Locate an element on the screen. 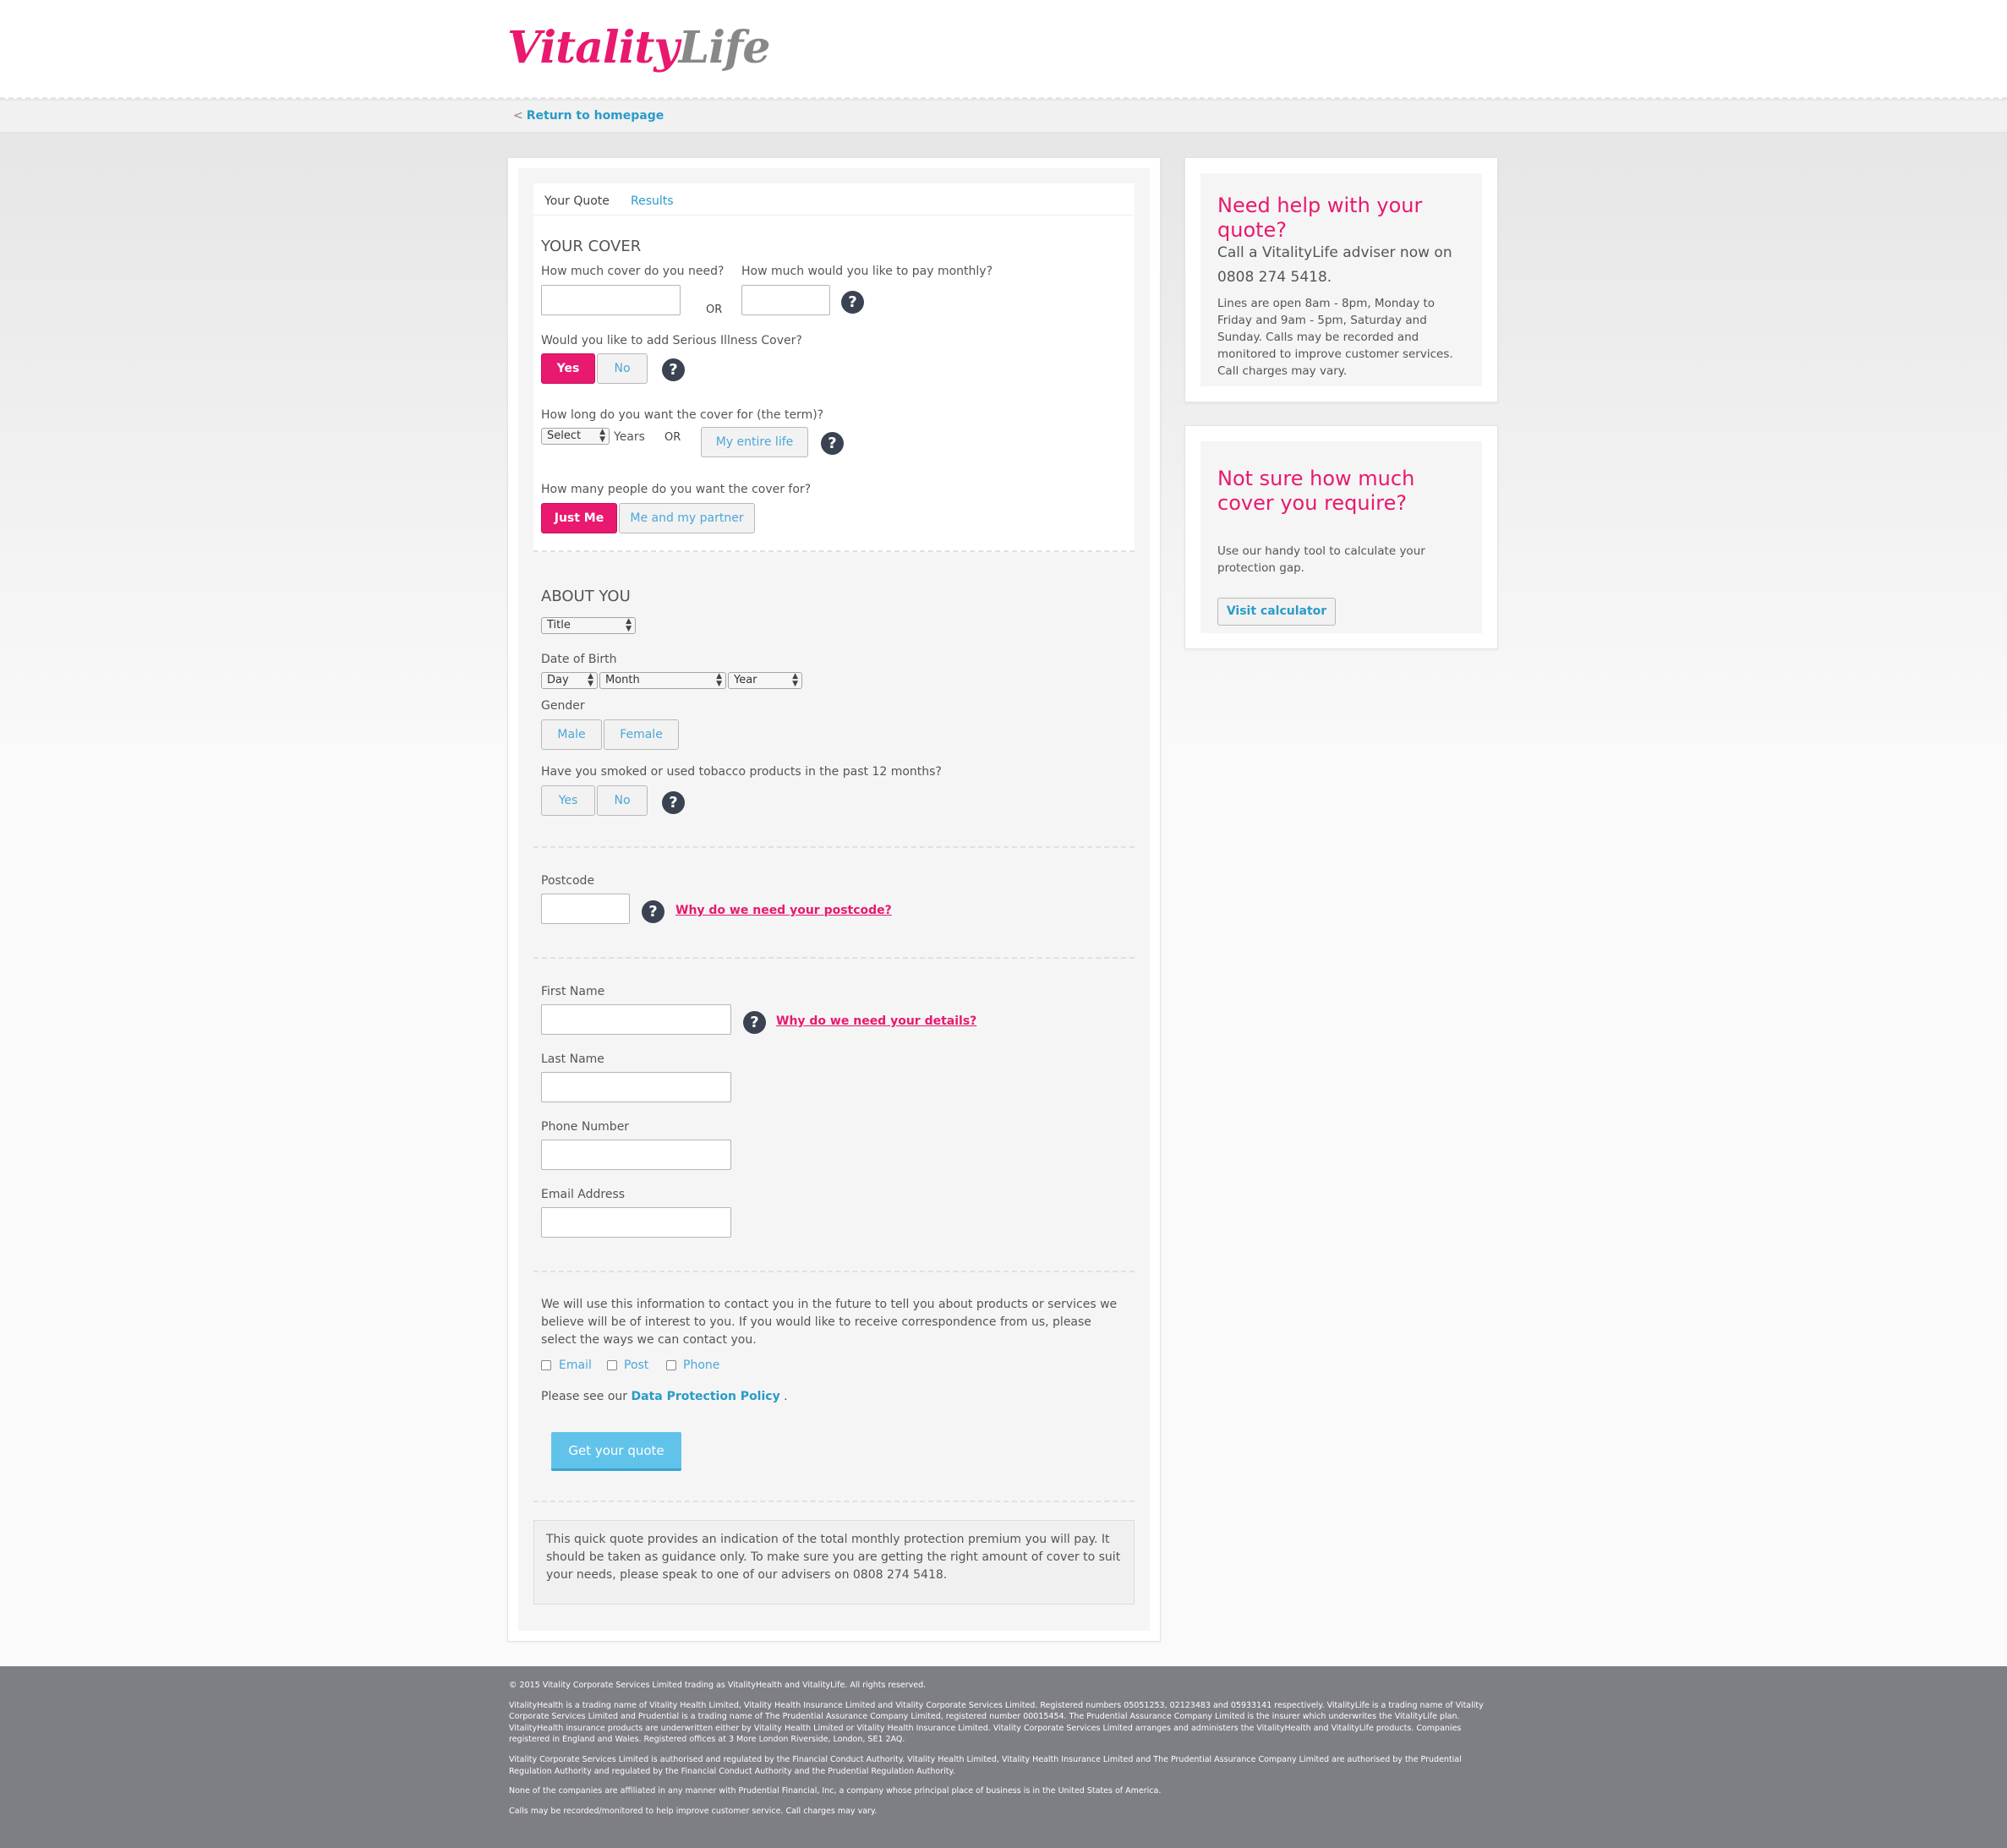 The height and width of the screenshot is (1848, 2007). postcode-input is located at coordinates (585, 909).